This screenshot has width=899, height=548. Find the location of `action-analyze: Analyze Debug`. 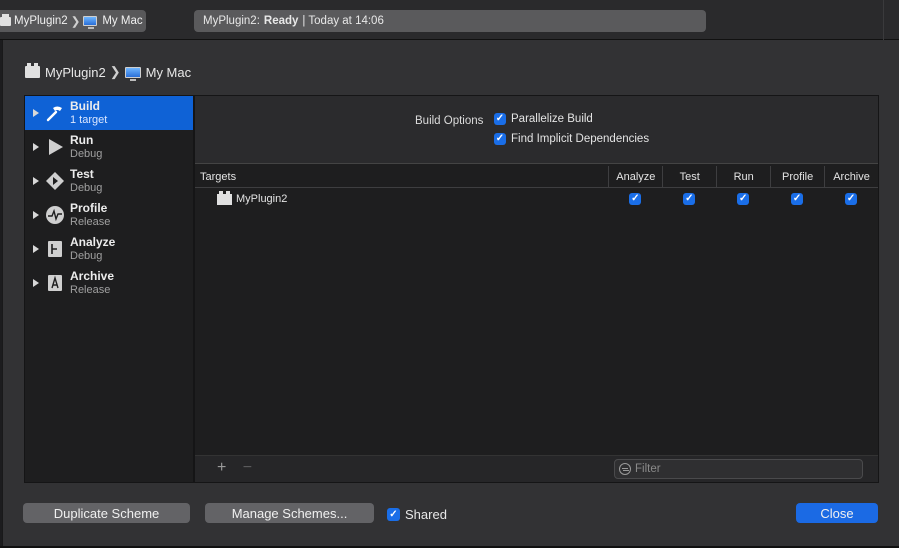

action-analyze: Analyze Debug is located at coordinates (109, 249).